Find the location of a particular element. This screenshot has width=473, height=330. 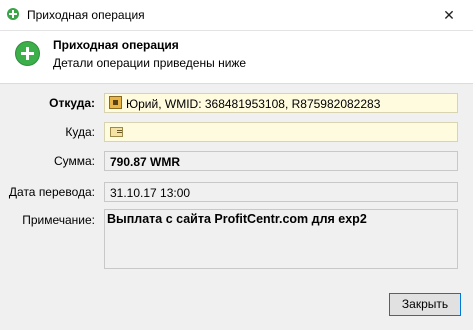

card-icon is located at coordinates (116, 132).